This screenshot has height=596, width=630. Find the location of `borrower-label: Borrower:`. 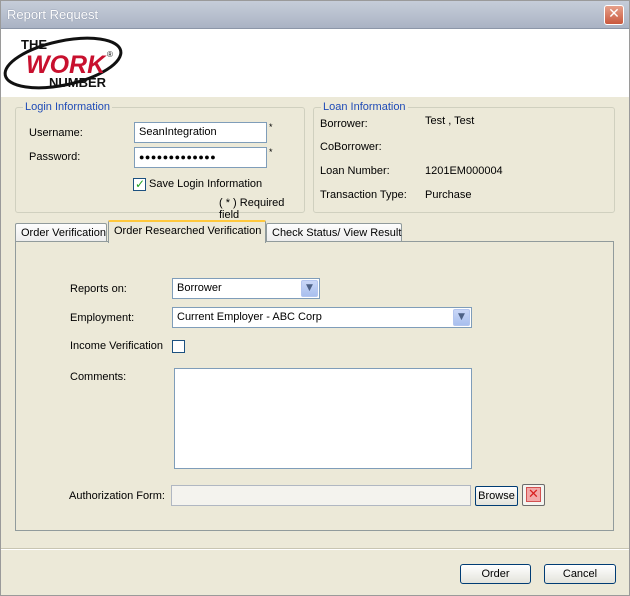

borrower-label: Borrower: is located at coordinates (344, 124).